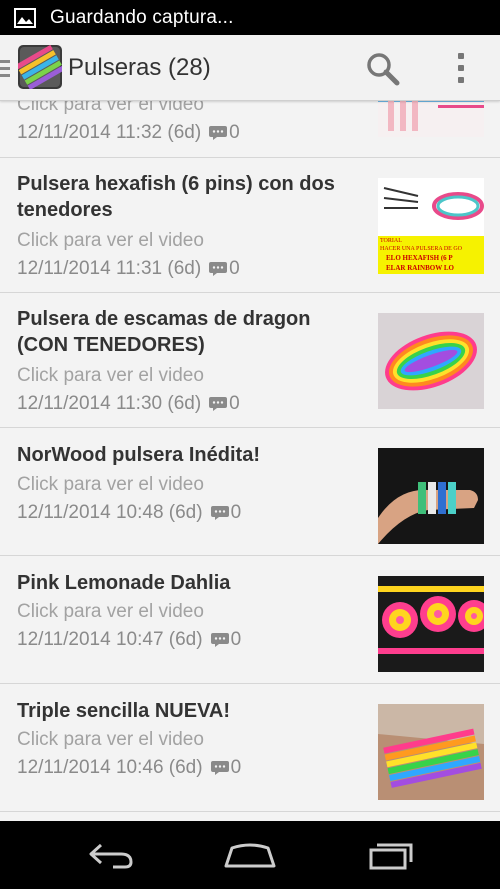 The height and width of the screenshot is (889, 500). I want to click on list-item, so click(250, 816).